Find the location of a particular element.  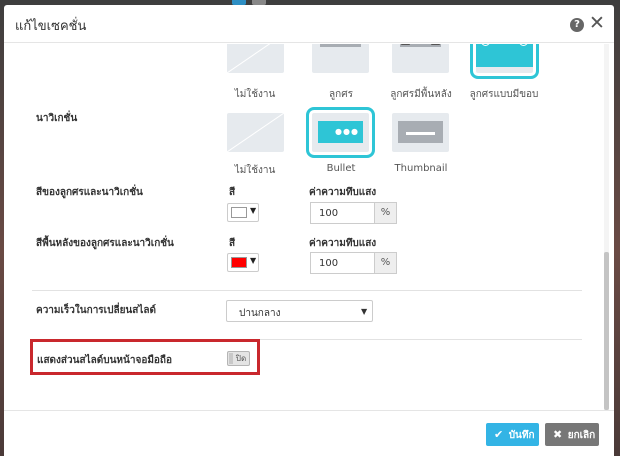

navigation-none-option is located at coordinates (255, 132).